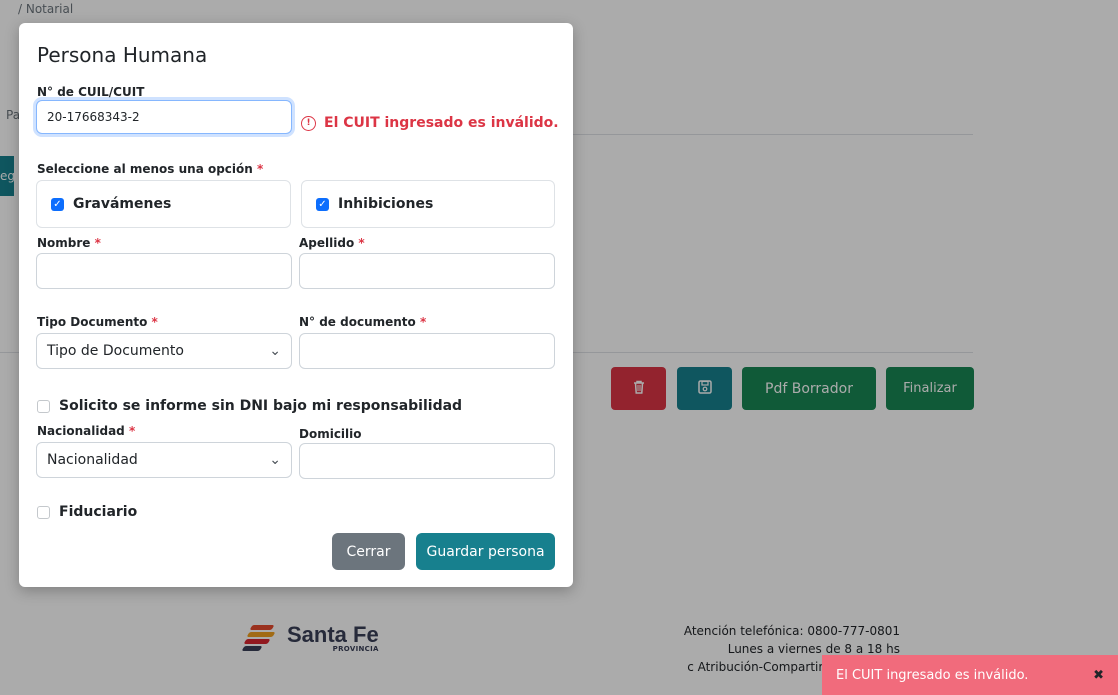 The image size is (1118, 695). I want to click on fiduciario-row: Fiduciario, so click(87, 512).